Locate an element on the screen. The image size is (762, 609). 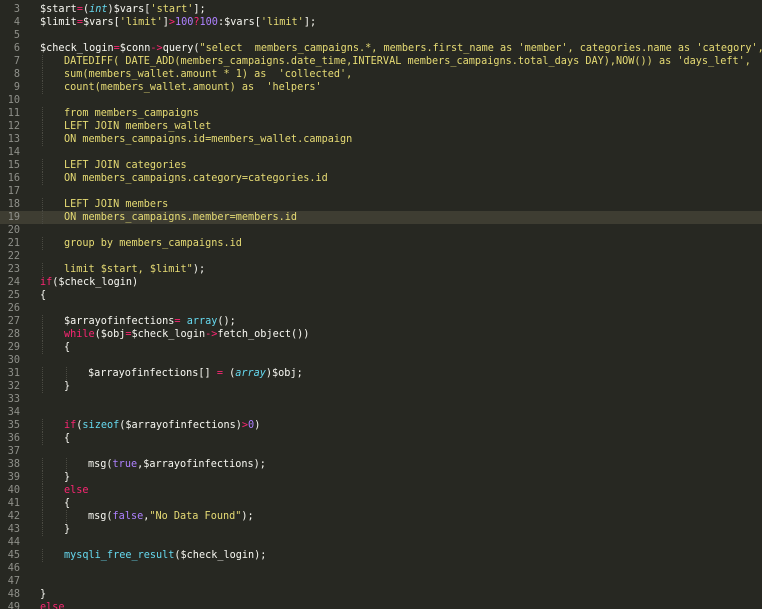
code-line: 26 is located at coordinates (381, 308).